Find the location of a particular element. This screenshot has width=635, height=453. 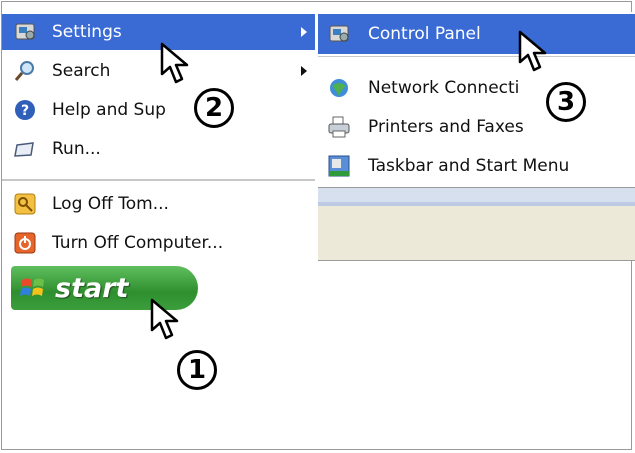

menu-divider is located at coordinates (158, 180).